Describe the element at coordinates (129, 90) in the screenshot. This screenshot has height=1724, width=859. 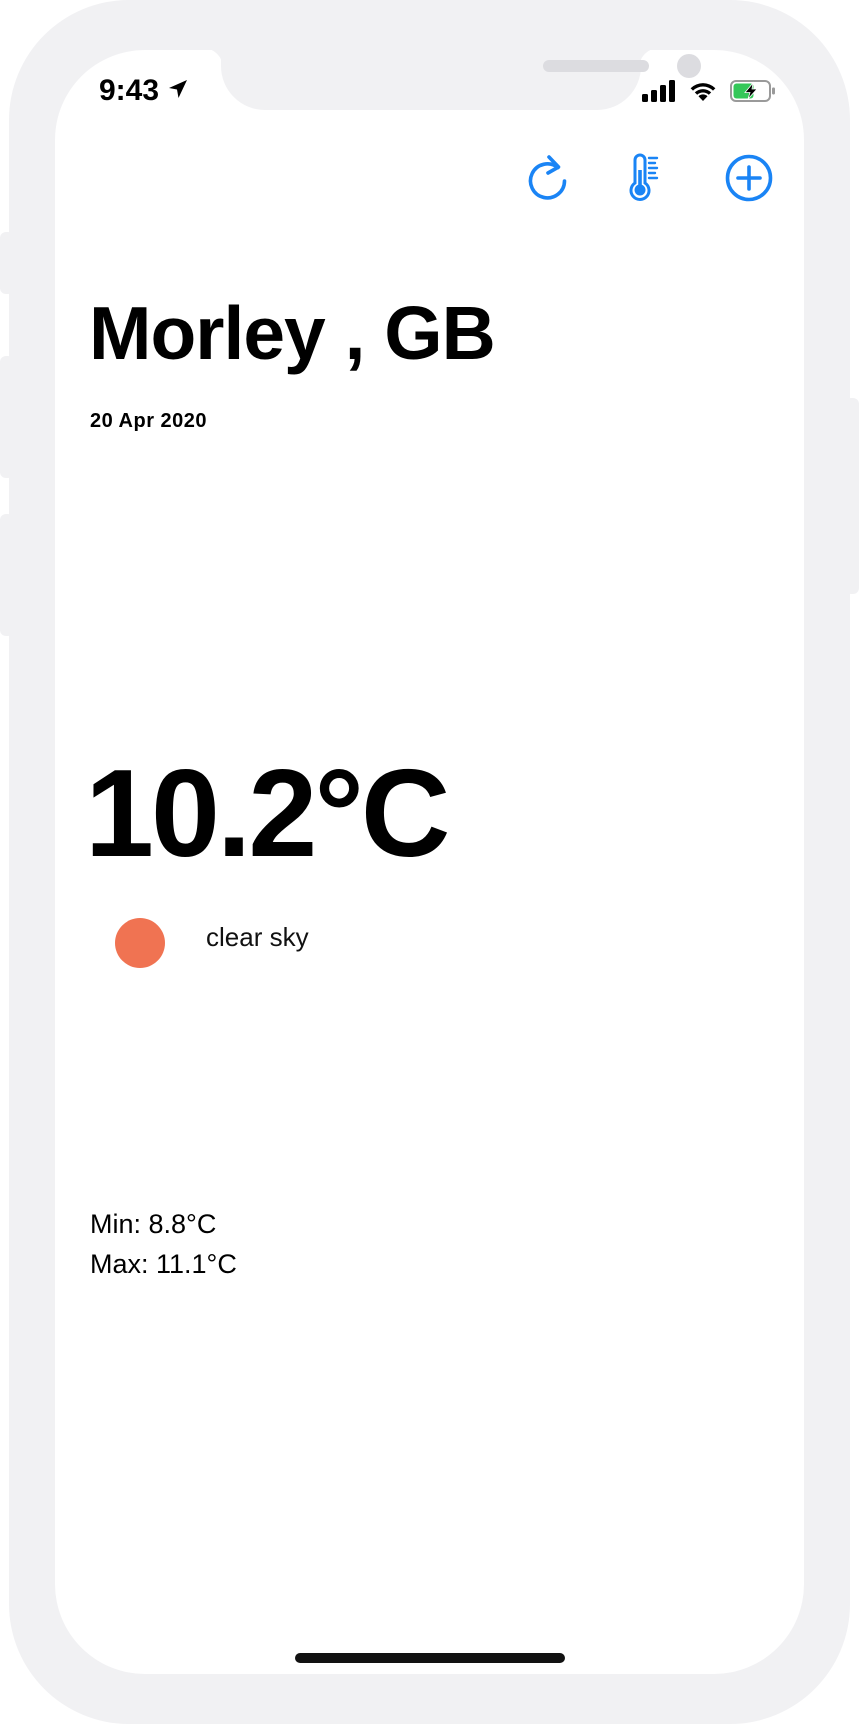
I see `status-time-label: 9:43` at that location.